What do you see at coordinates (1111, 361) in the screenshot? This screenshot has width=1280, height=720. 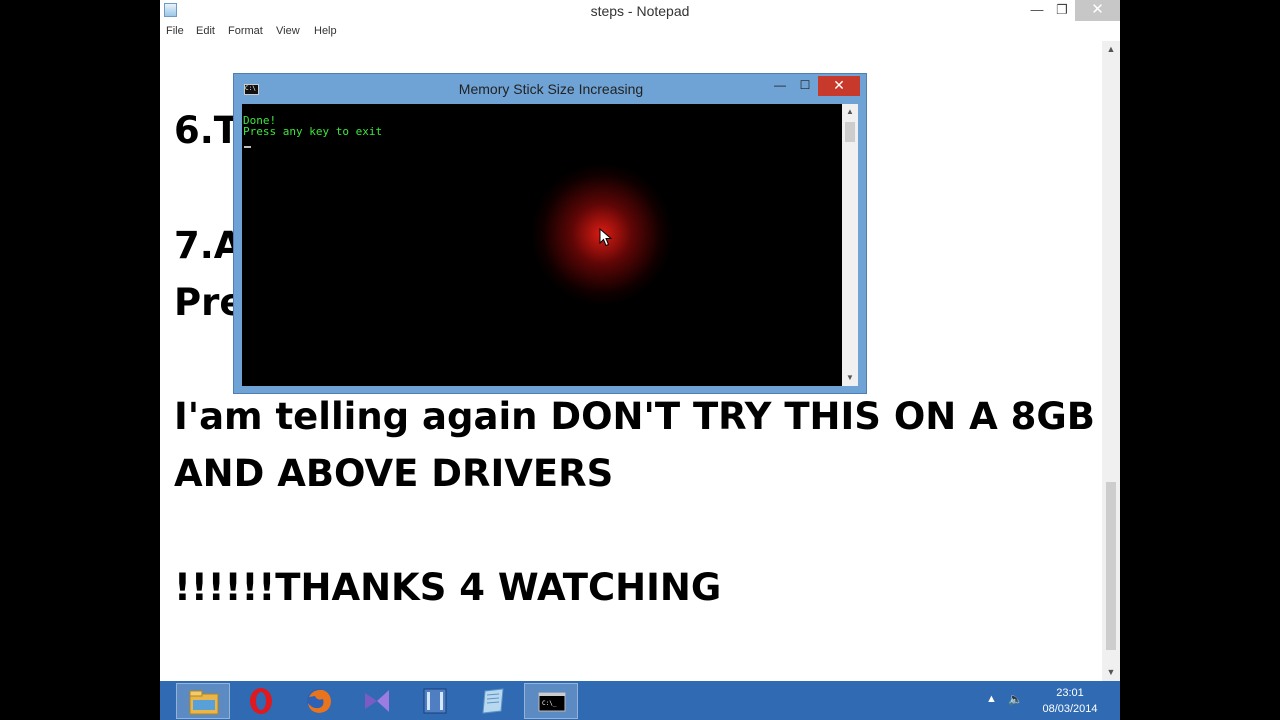 I see `notepad-vertical-scrollbar: ▲ ▼` at bounding box center [1111, 361].